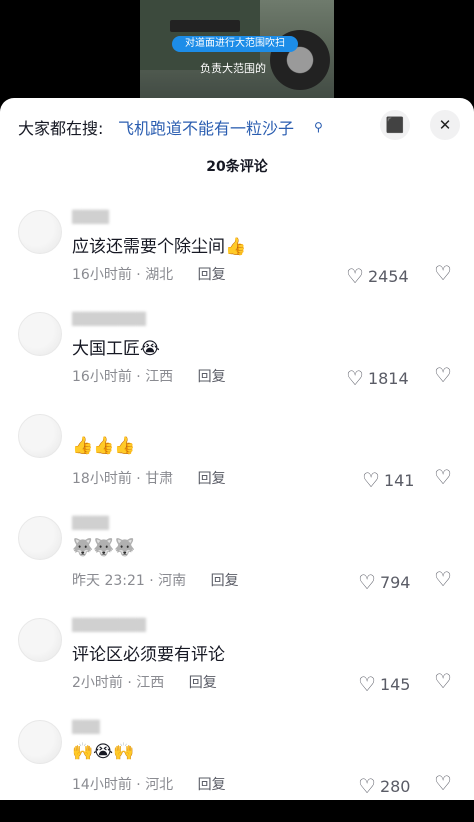 Image resolution: width=474 pixels, height=822 pixels. I want to click on comment-meta: 2小时前 · 江西 回复, so click(144, 683).